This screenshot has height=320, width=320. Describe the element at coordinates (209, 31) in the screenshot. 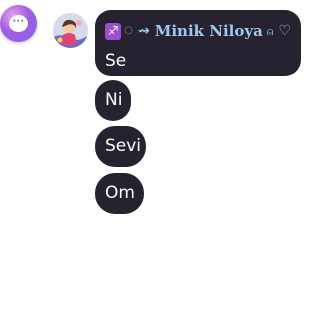

I see `sender-name: Minik Niloya` at that location.